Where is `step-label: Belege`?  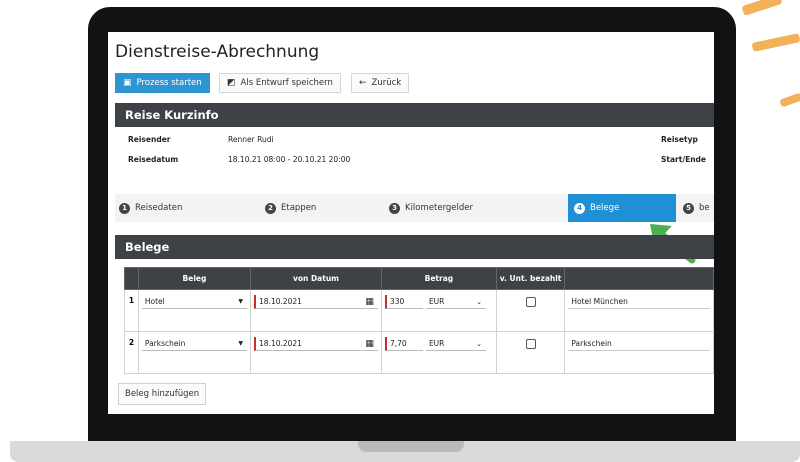 step-label: Belege is located at coordinates (605, 208).